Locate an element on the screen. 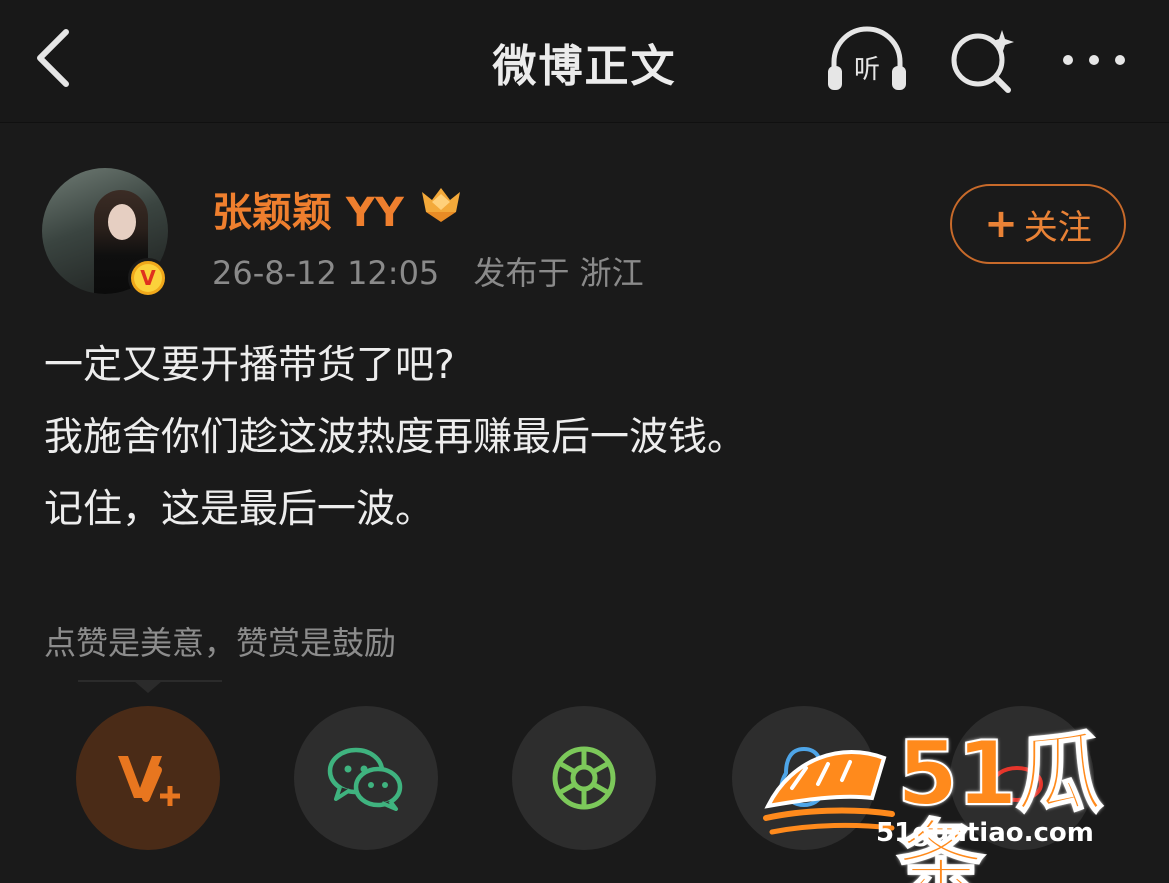 The height and width of the screenshot is (883, 1169). avatar-face is located at coordinates (122, 222).